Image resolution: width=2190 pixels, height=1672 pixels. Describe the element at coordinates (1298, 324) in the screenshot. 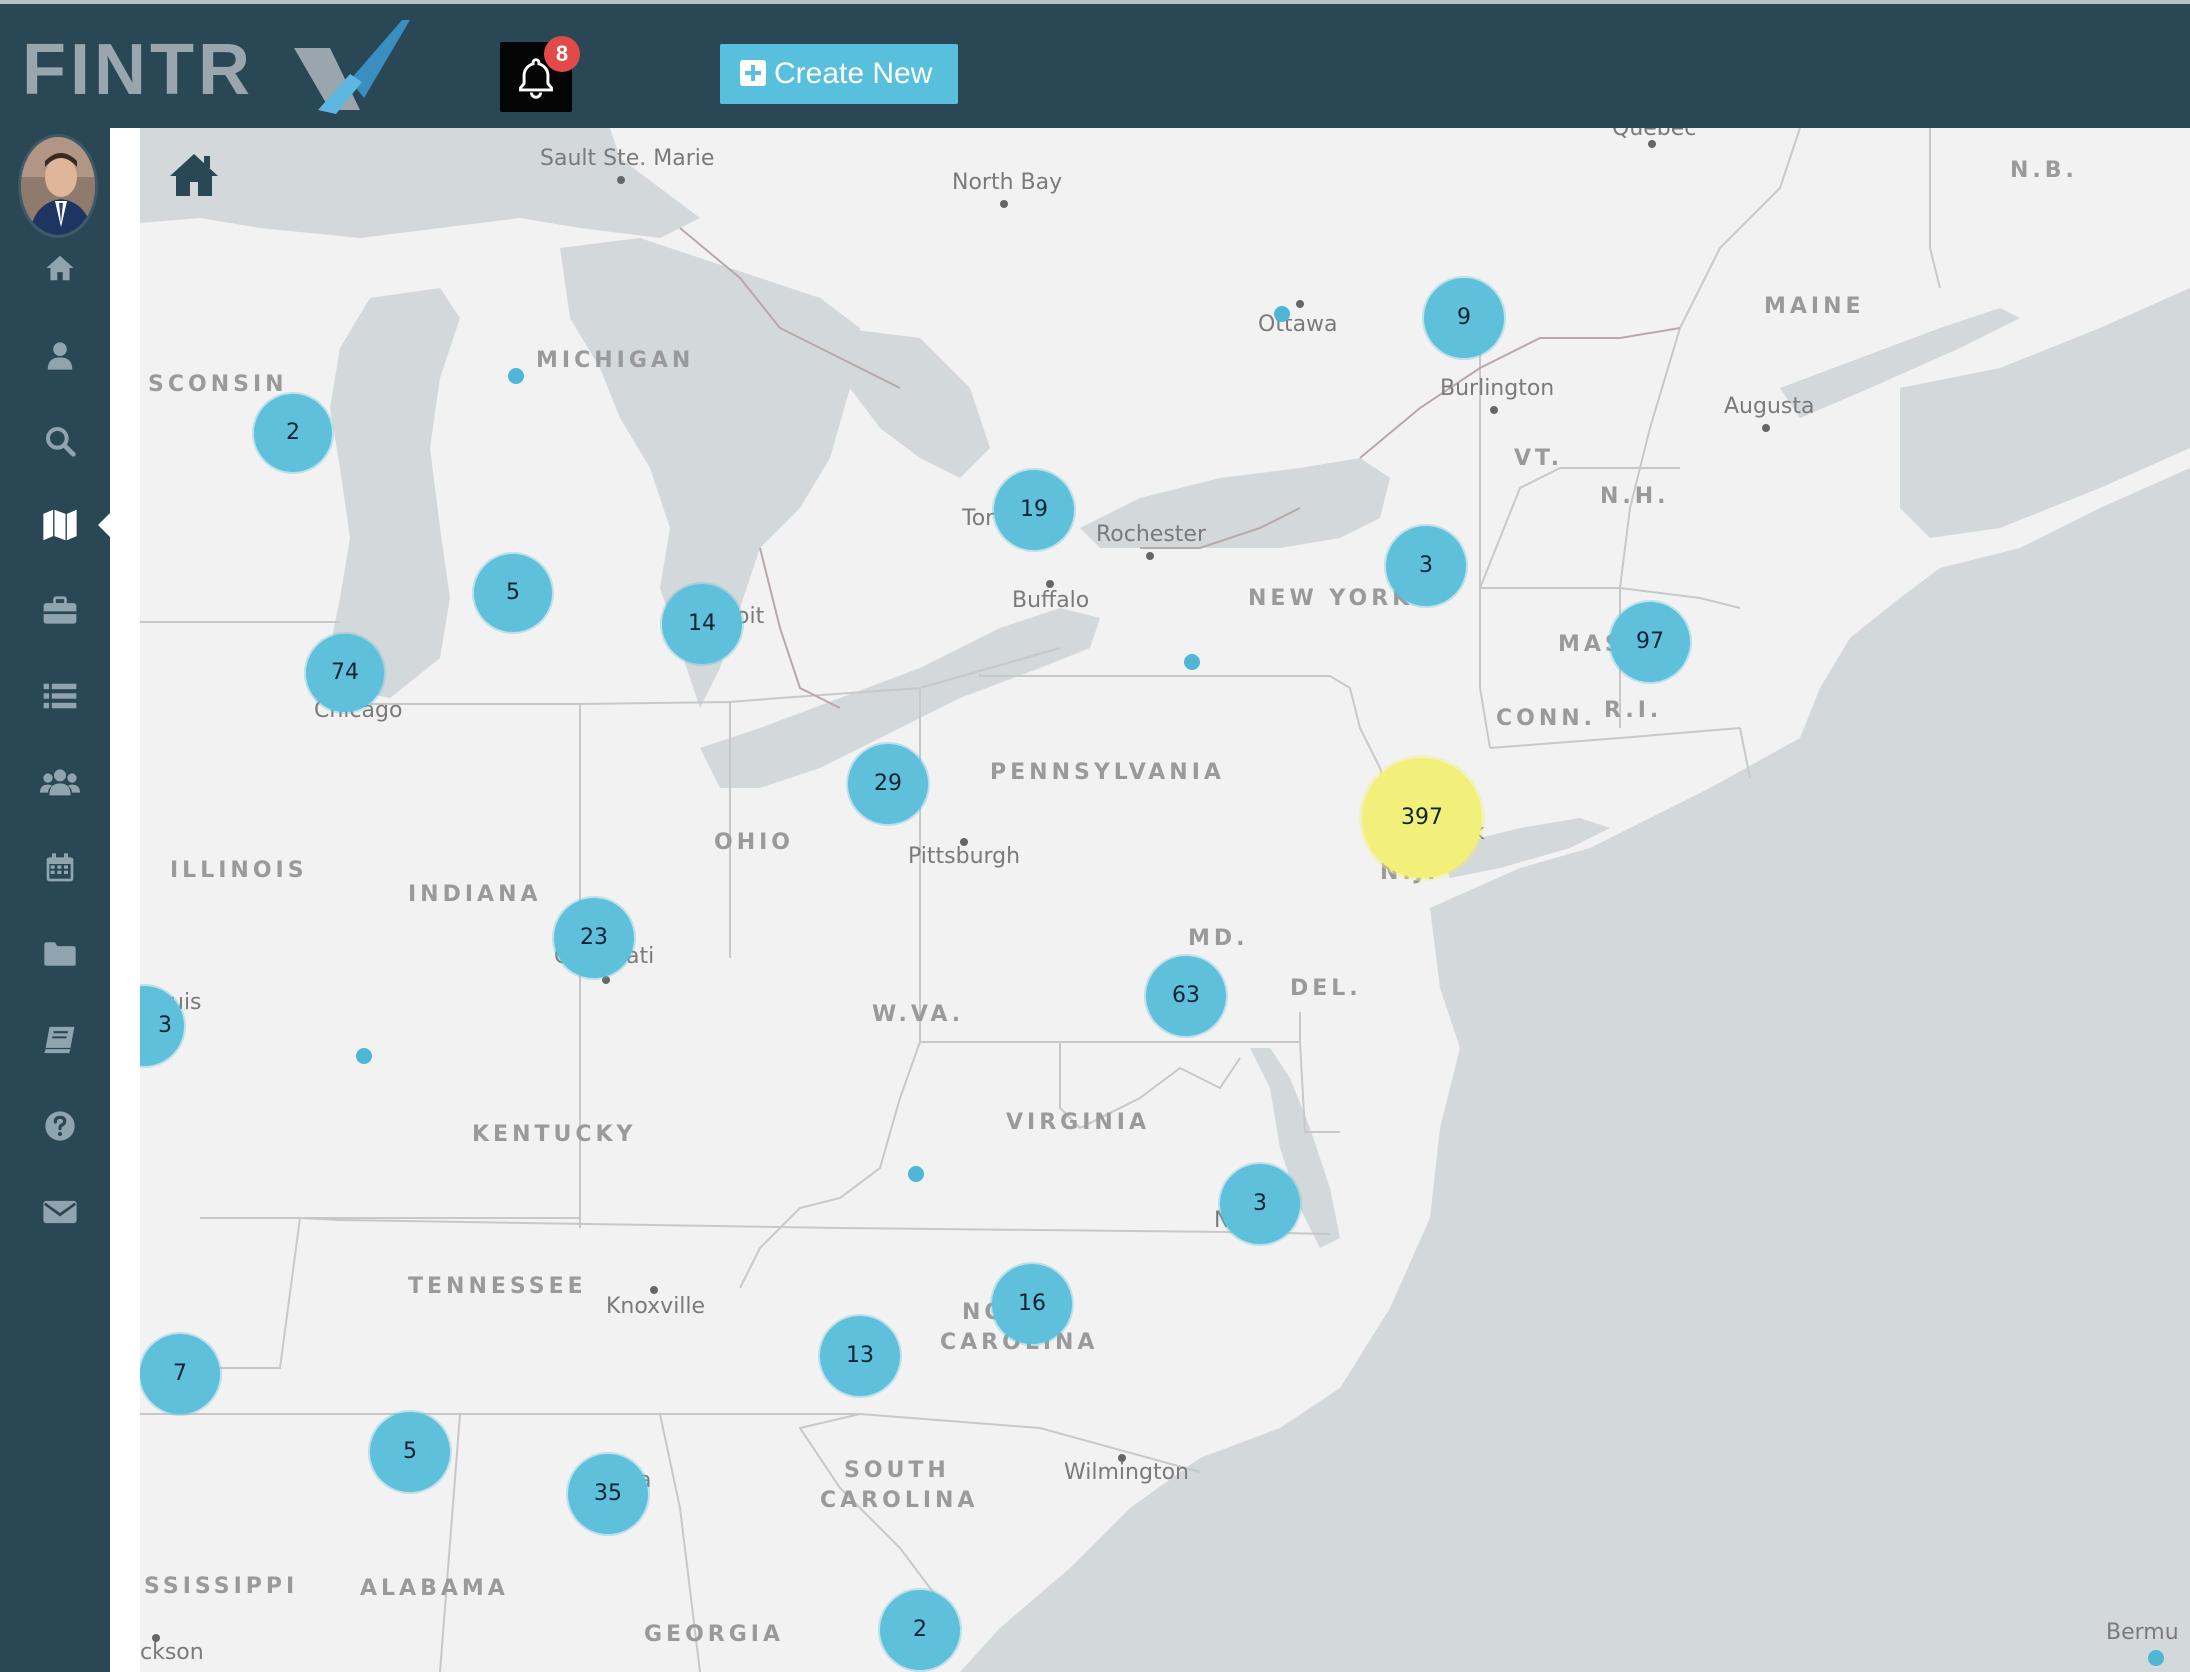

I see `city-label-ottawa: Ottawa` at that location.